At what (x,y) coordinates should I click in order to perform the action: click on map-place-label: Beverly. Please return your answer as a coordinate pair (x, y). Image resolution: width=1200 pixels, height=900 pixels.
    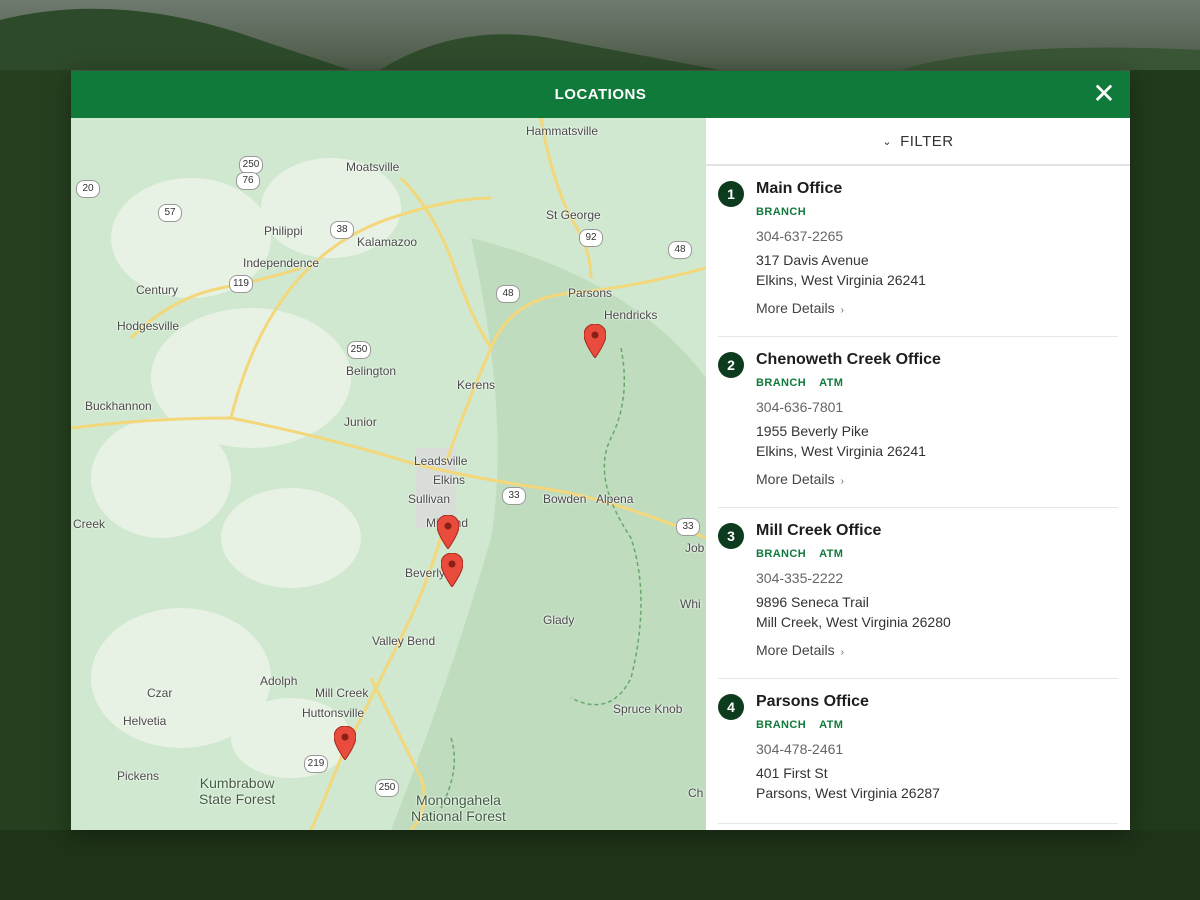
    Looking at the image, I should click on (425, 573).